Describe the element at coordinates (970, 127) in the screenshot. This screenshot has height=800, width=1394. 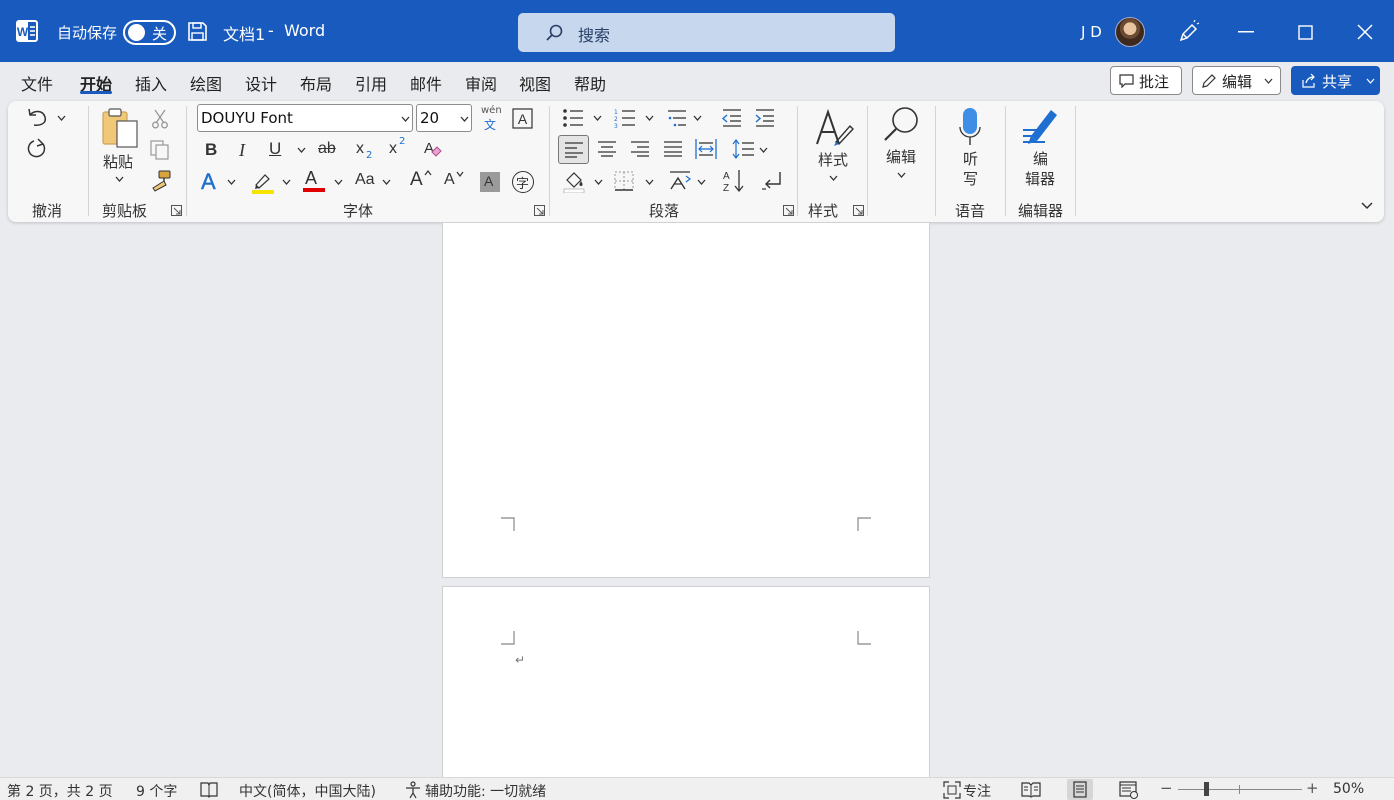
I see `microphone-icon` at that location.